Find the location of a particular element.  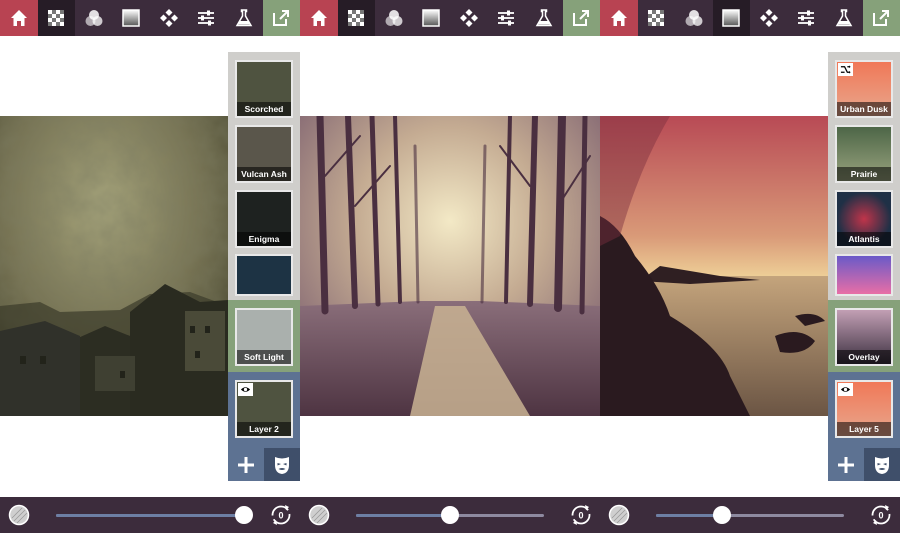

texture-thumb is located at coordinates (264, 275).